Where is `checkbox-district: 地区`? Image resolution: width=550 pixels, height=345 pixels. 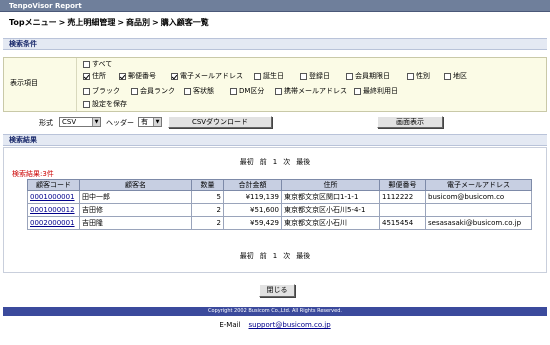 checkbox-district: 地区 is located at coordinates (455, 76).